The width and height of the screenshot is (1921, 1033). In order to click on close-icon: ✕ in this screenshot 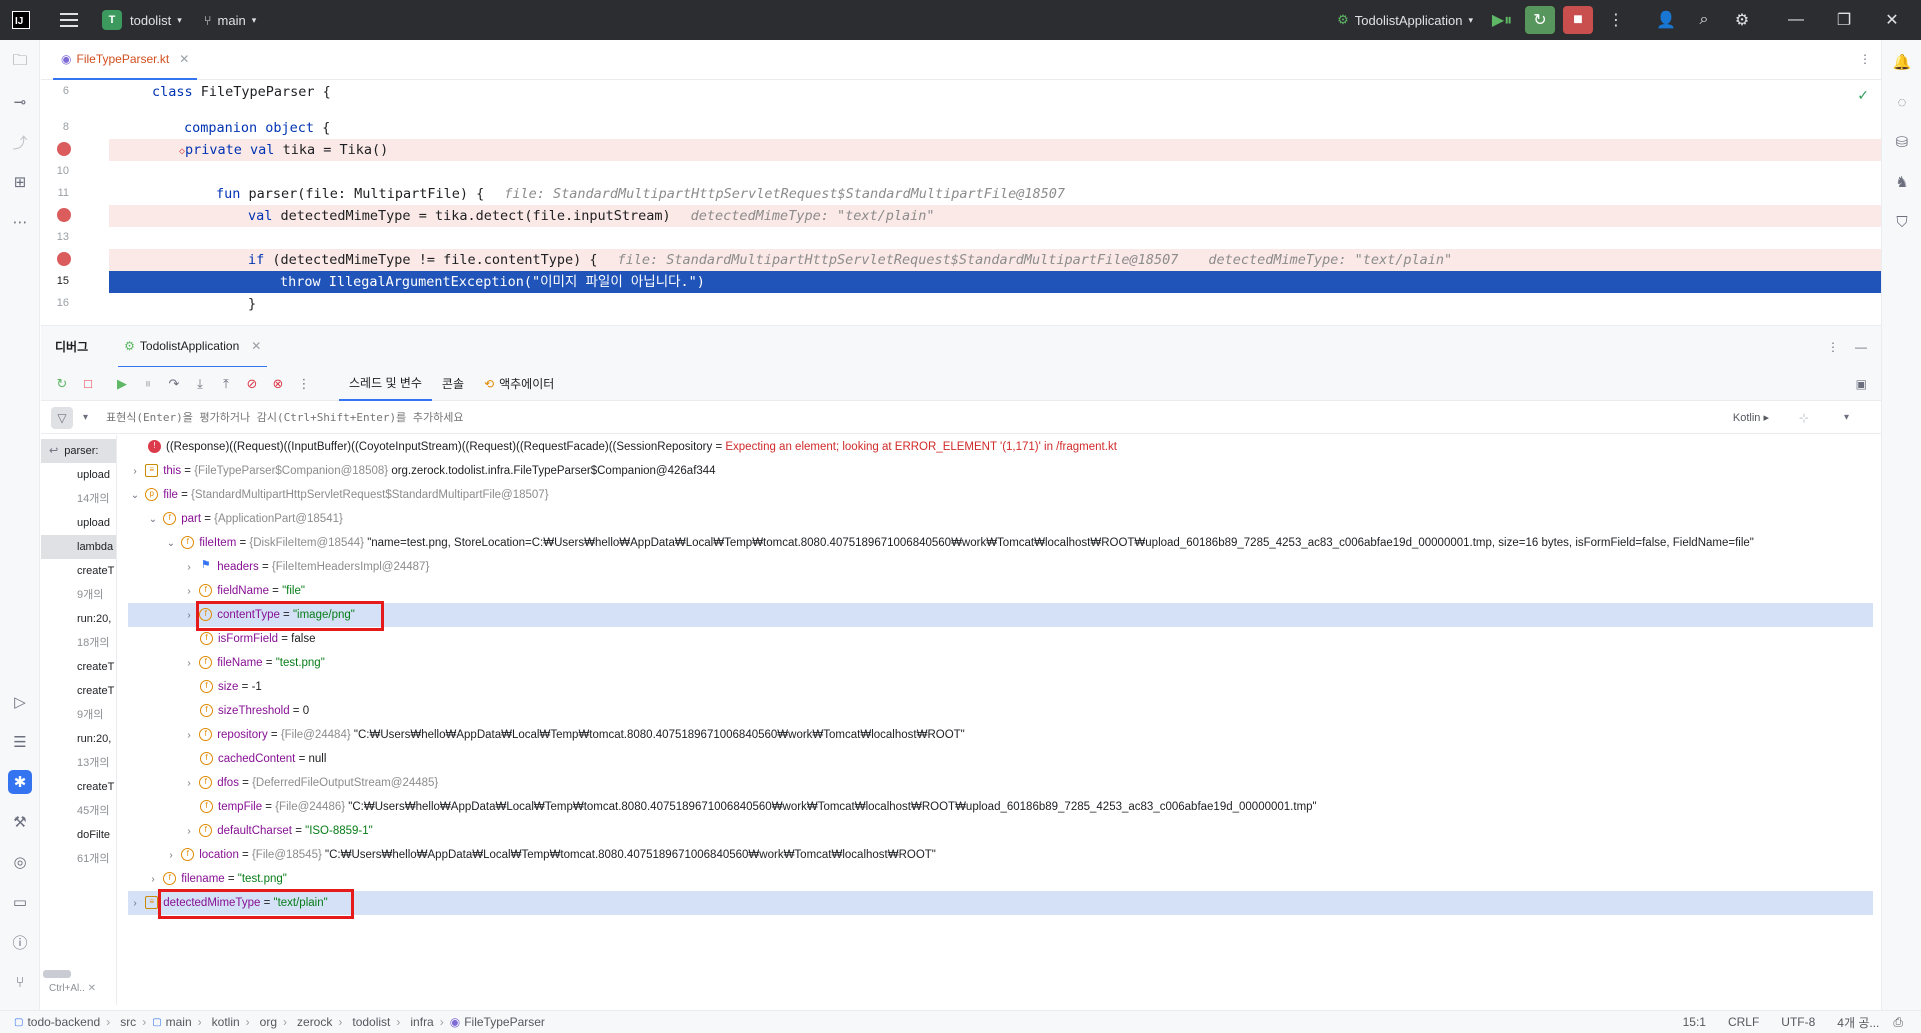, I will do `click(92, 988)`.